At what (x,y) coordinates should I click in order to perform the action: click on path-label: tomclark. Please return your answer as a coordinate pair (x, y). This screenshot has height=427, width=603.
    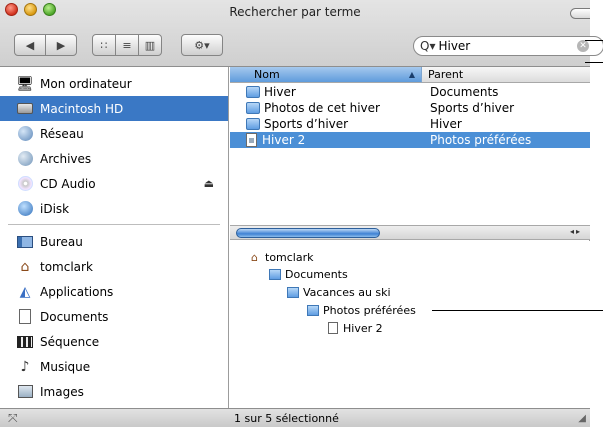
    Looking at the image, I should click on (289, 257).